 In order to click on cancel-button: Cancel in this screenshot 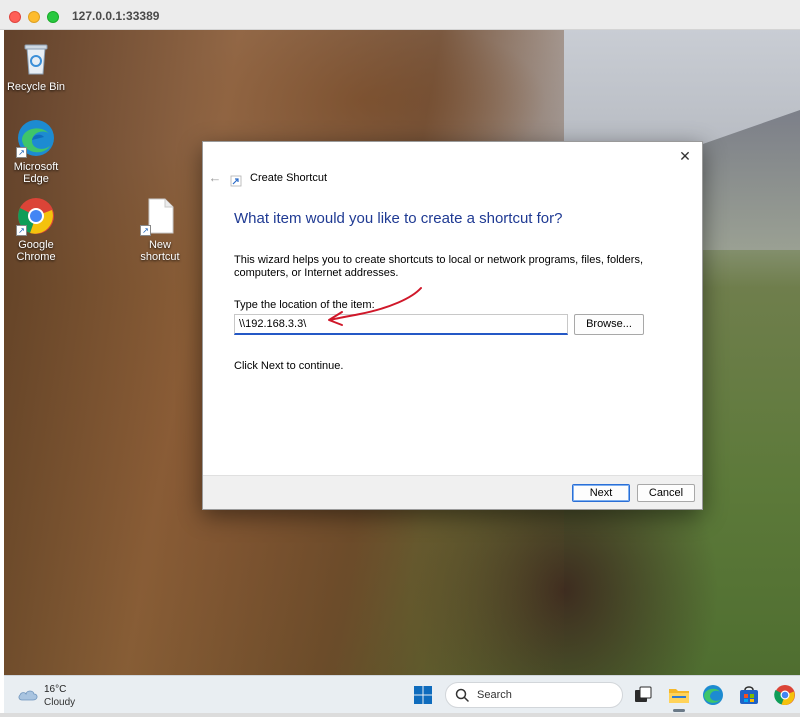, I will do `click(666, 493)`.